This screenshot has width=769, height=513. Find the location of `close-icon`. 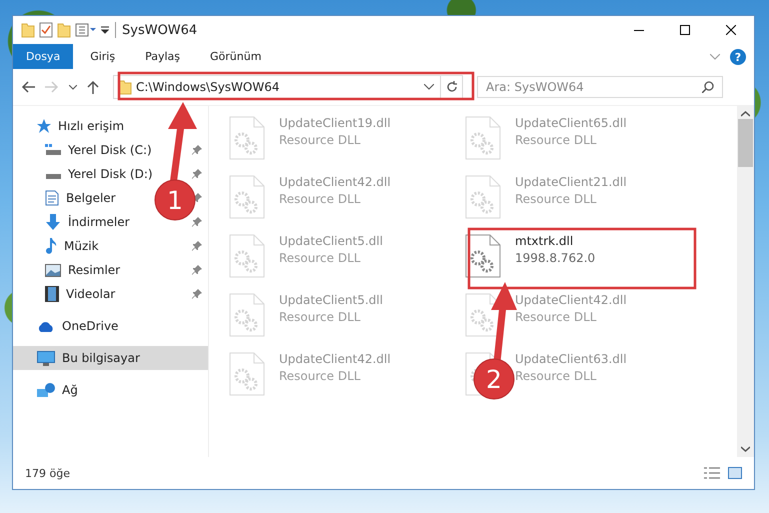

close-icon is located at coordinates (731, 30).